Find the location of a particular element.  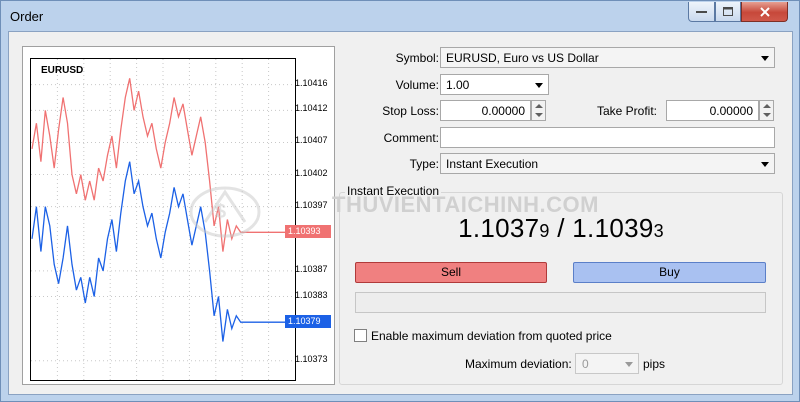

volume-label: Volume: is located at coordinates (417, 85).